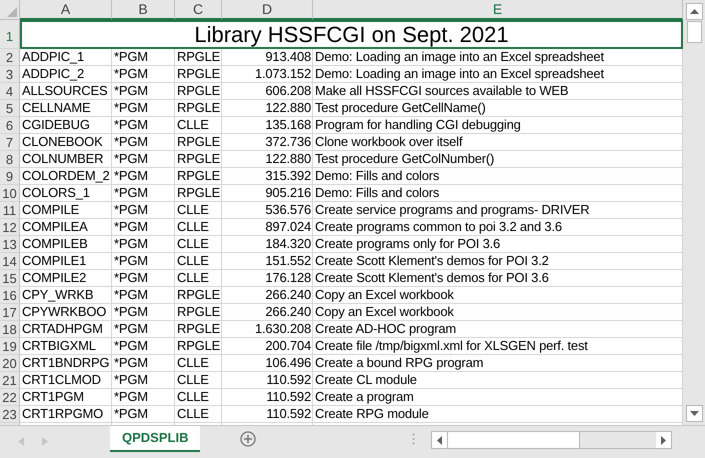  Describe the element at coordinates (267, 227) in the screenshot. I see `table-cell: 897.024` at that location.